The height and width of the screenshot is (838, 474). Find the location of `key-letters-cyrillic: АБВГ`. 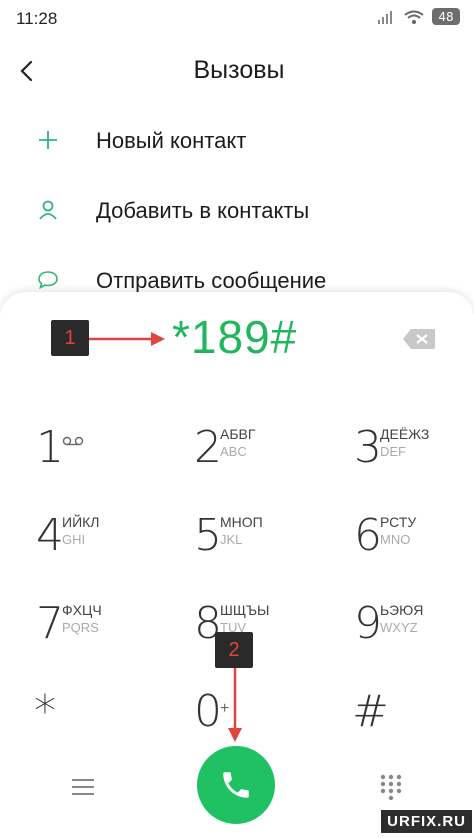

key-letters-cyrillic: АБВГ is located at coordinates (238, 434).